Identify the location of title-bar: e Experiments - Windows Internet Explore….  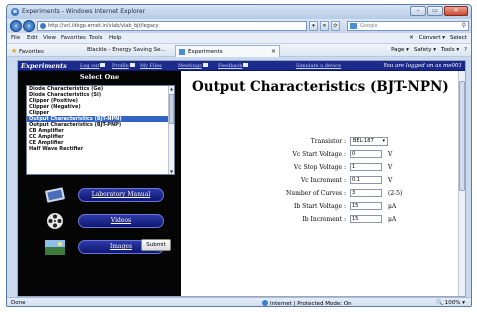
(239, 12).